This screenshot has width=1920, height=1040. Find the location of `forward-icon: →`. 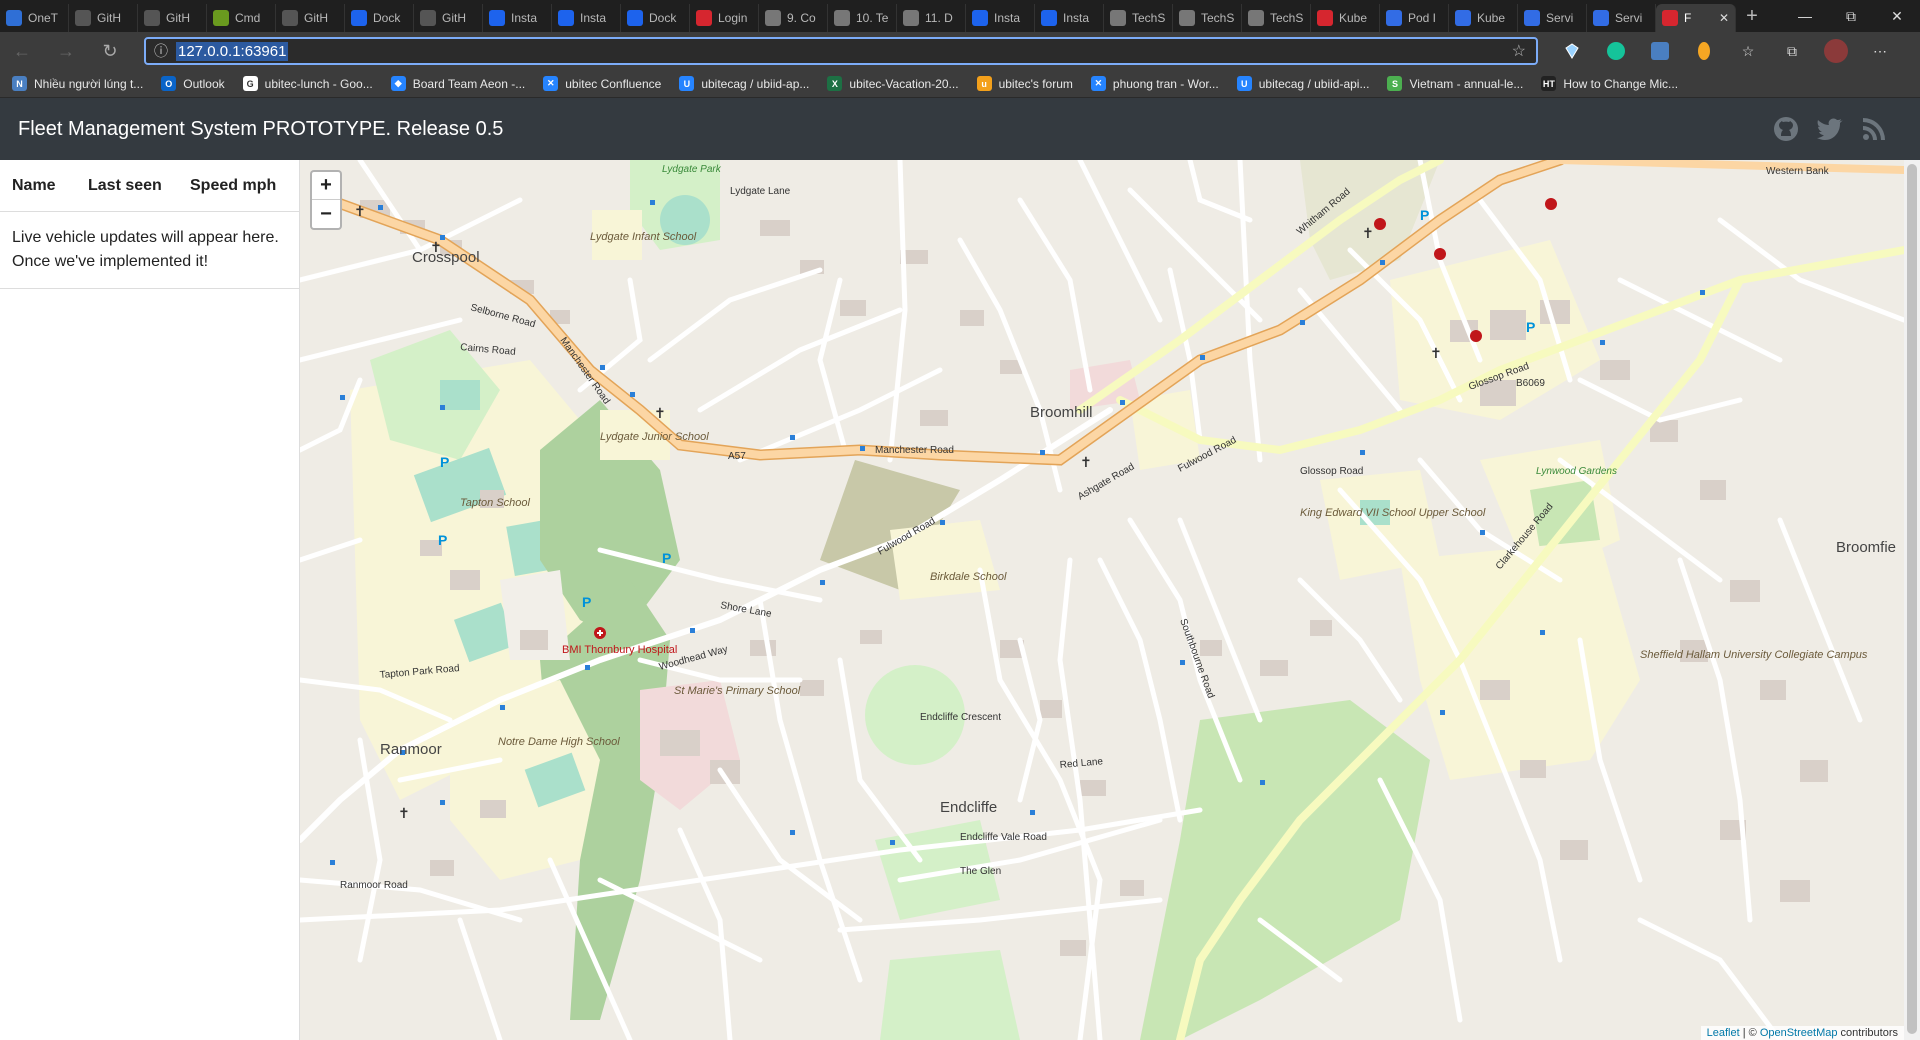

forward-icon: → is located at coordinates (66, 51).